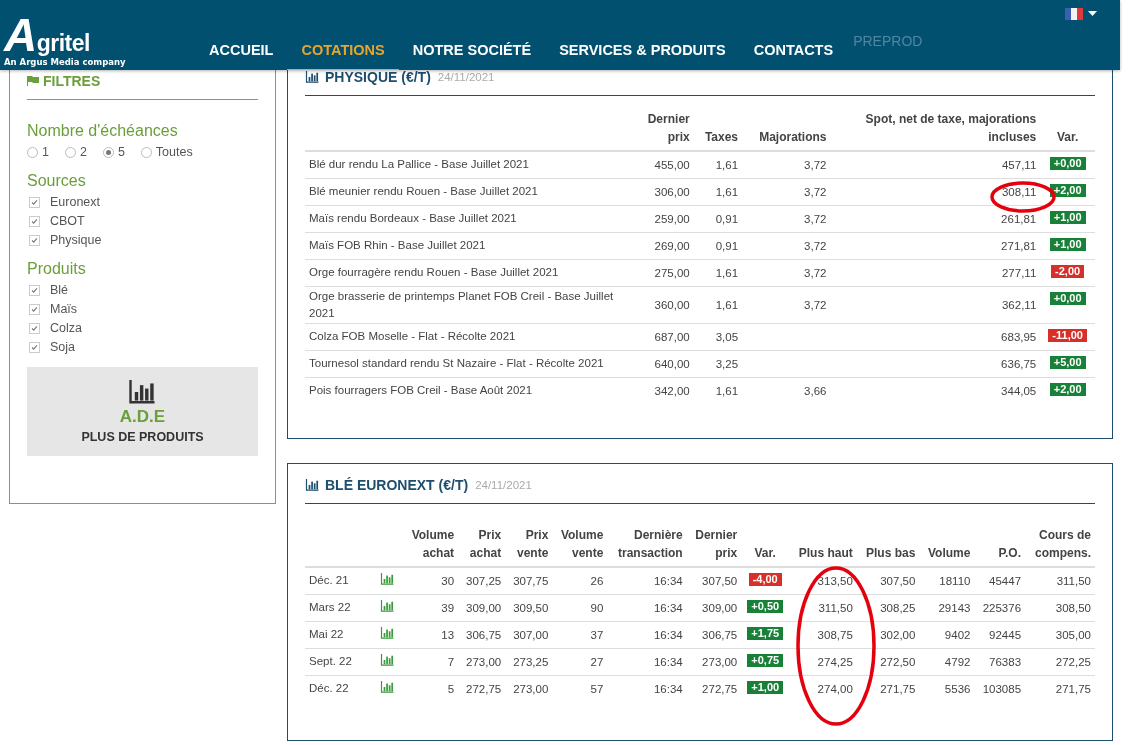  Describe the element at coordinates (1092, 14) in the screenshot. I see `caret-icon` at that location.